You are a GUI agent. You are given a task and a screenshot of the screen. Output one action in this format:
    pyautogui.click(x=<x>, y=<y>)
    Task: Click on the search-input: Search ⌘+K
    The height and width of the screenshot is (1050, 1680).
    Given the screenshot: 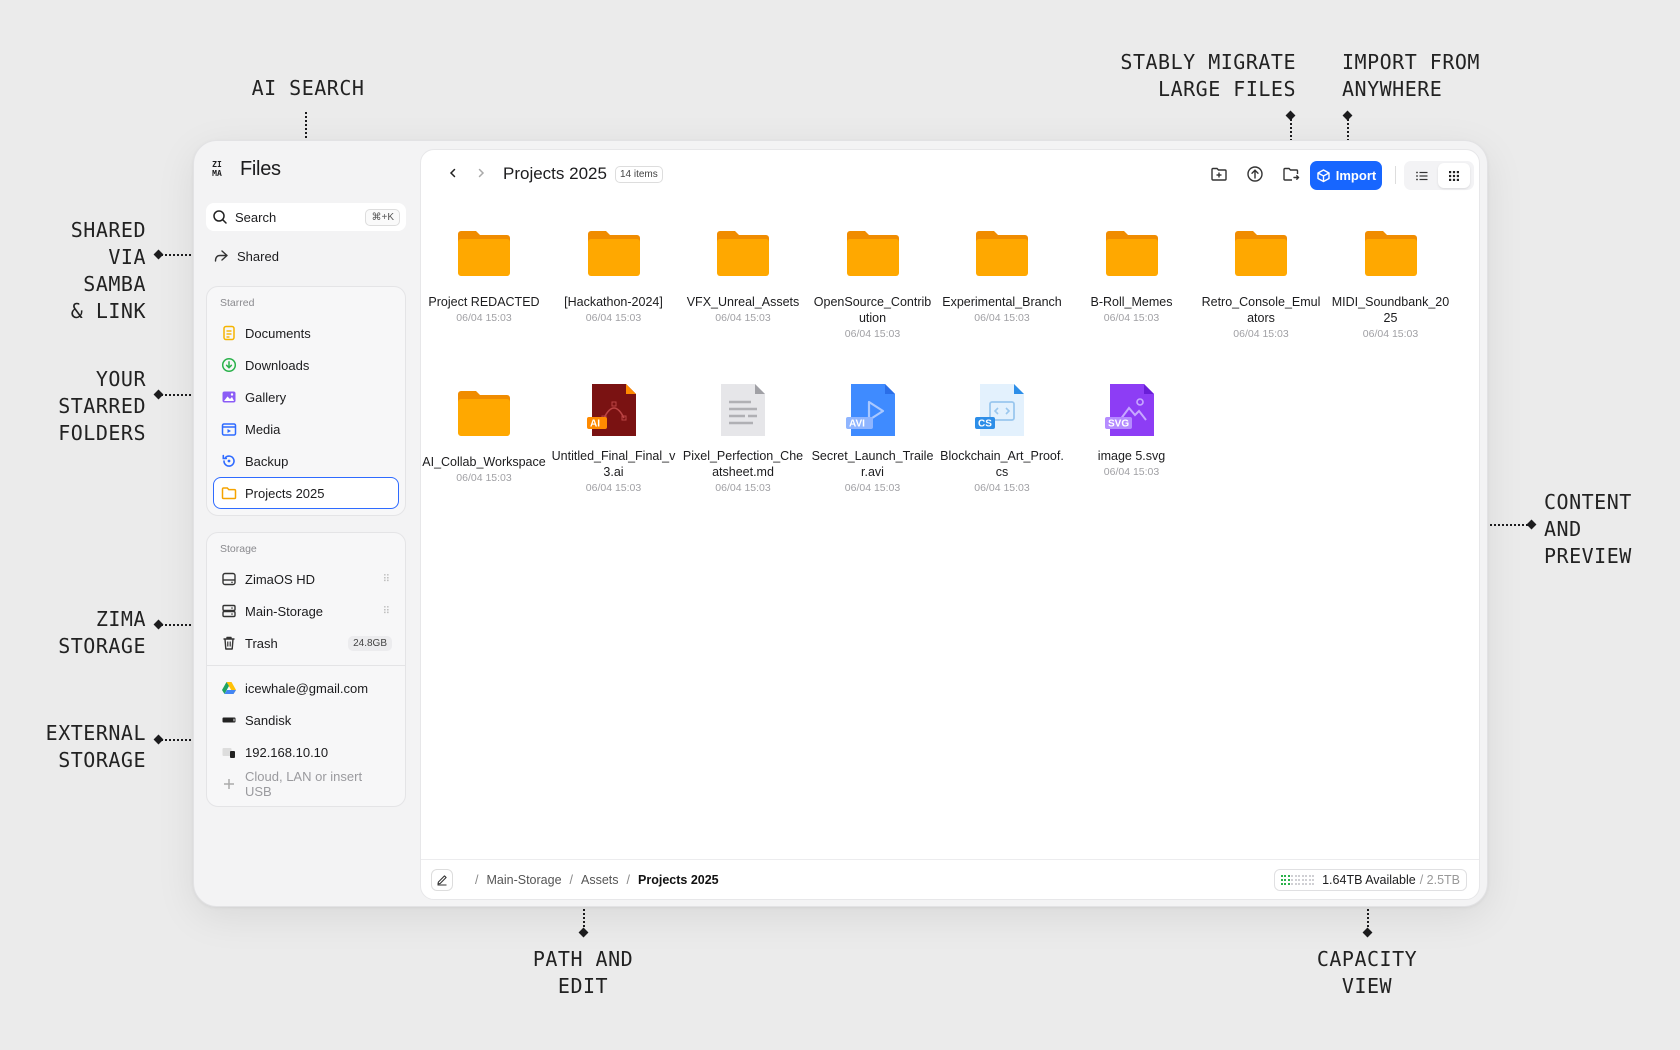 What is the action you would take?
    pyautogui.click(x=306, y=217)
    